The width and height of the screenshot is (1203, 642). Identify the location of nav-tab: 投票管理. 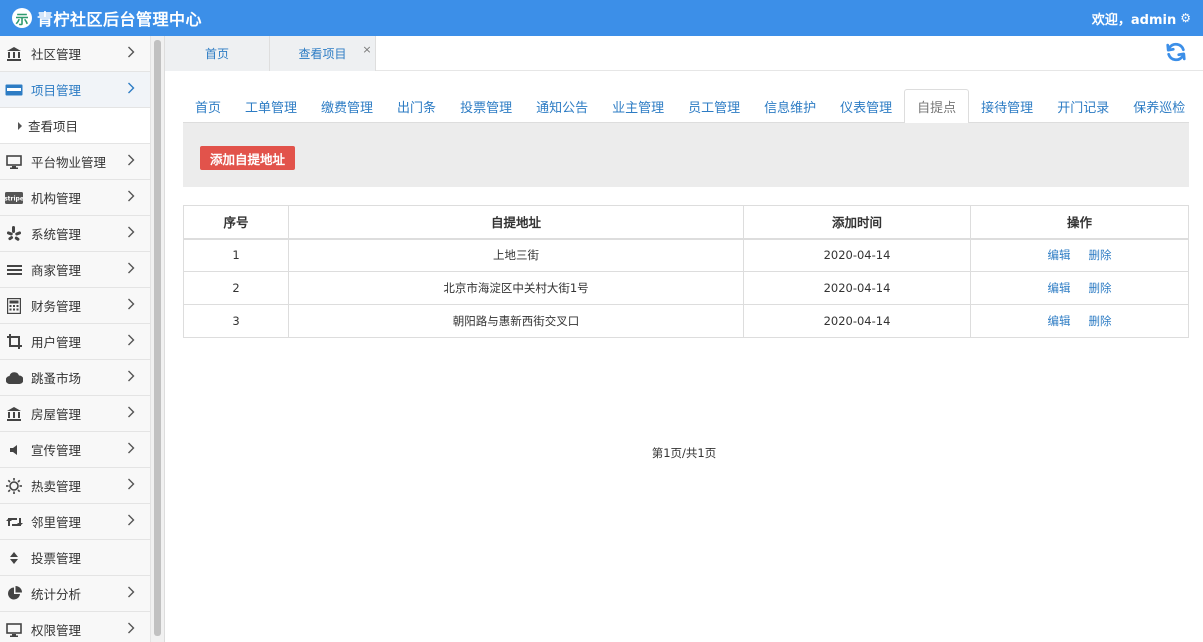
(486, 106).